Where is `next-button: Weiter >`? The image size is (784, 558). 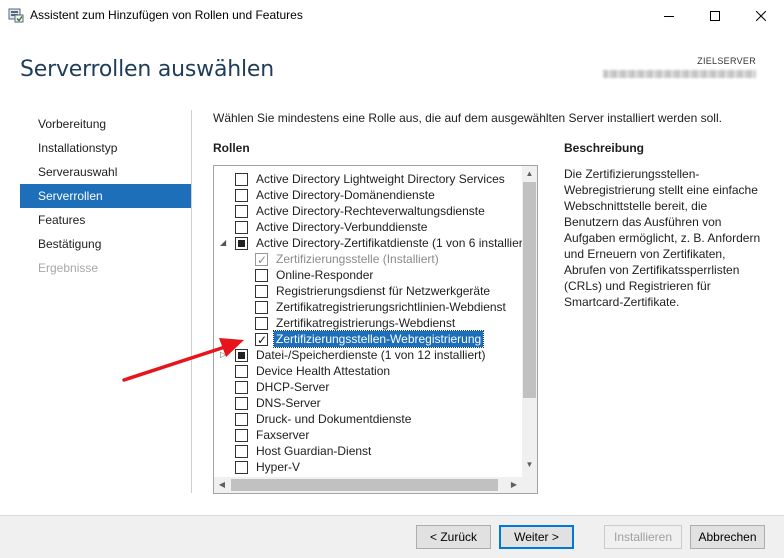 next-button: Weiter > is located at coordinates (536, 537).